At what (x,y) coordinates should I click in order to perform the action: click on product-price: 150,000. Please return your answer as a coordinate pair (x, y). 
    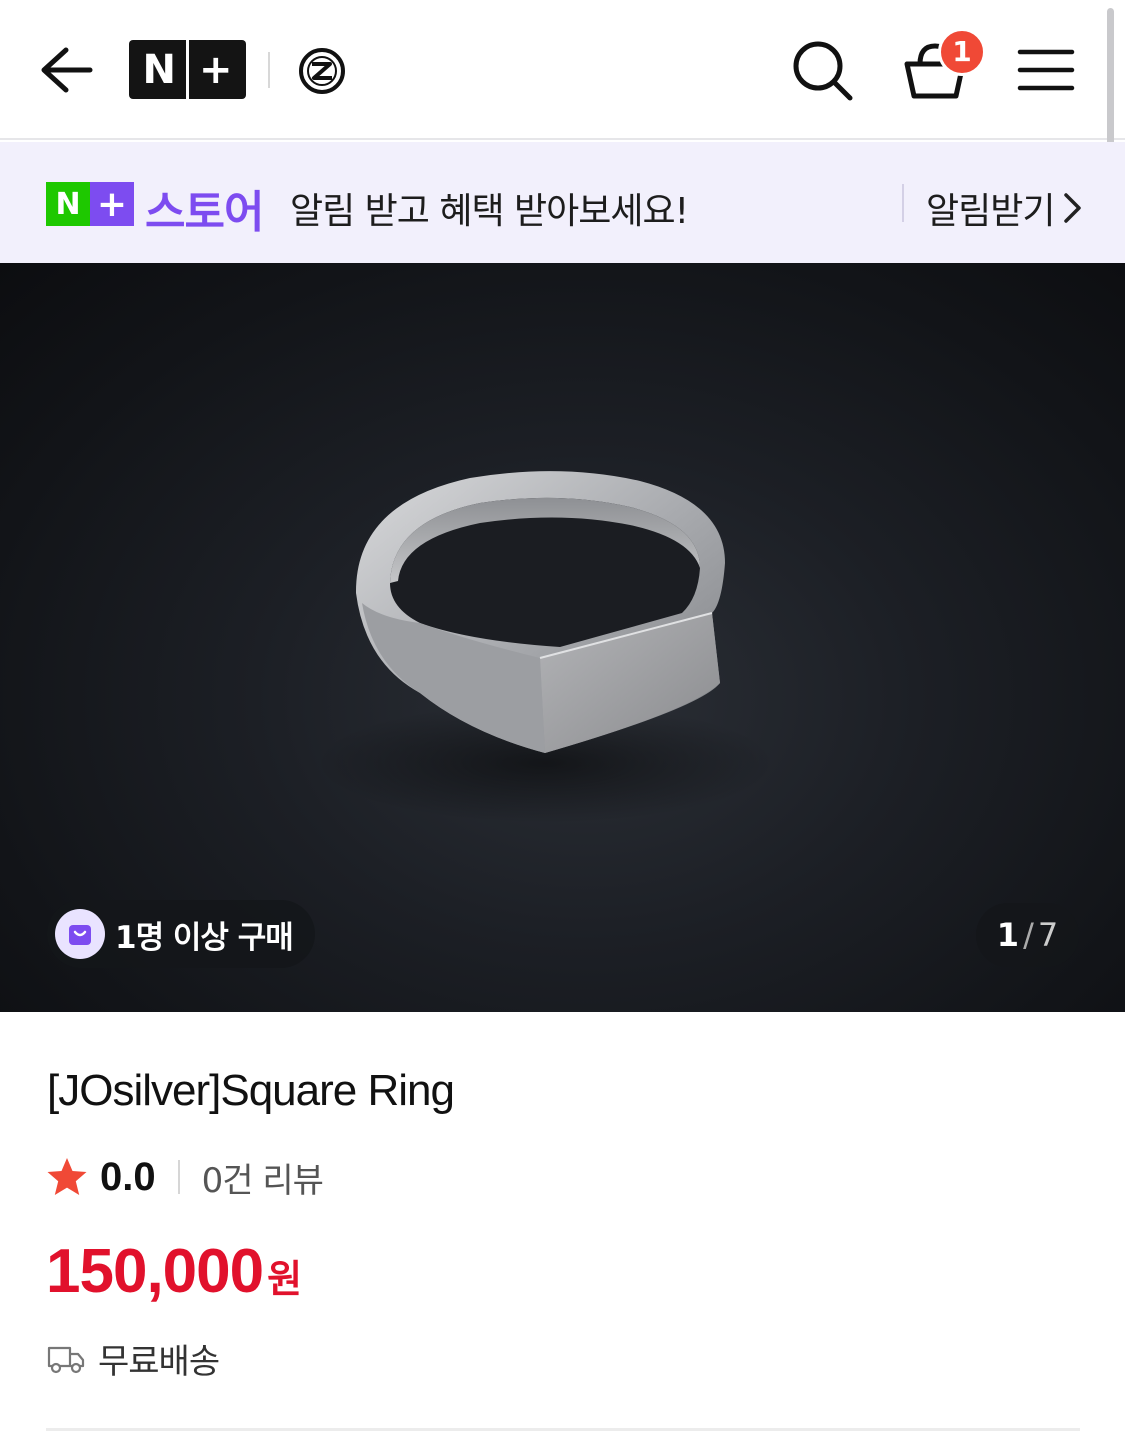
    Looking at the image, I should click on (155, 1271).